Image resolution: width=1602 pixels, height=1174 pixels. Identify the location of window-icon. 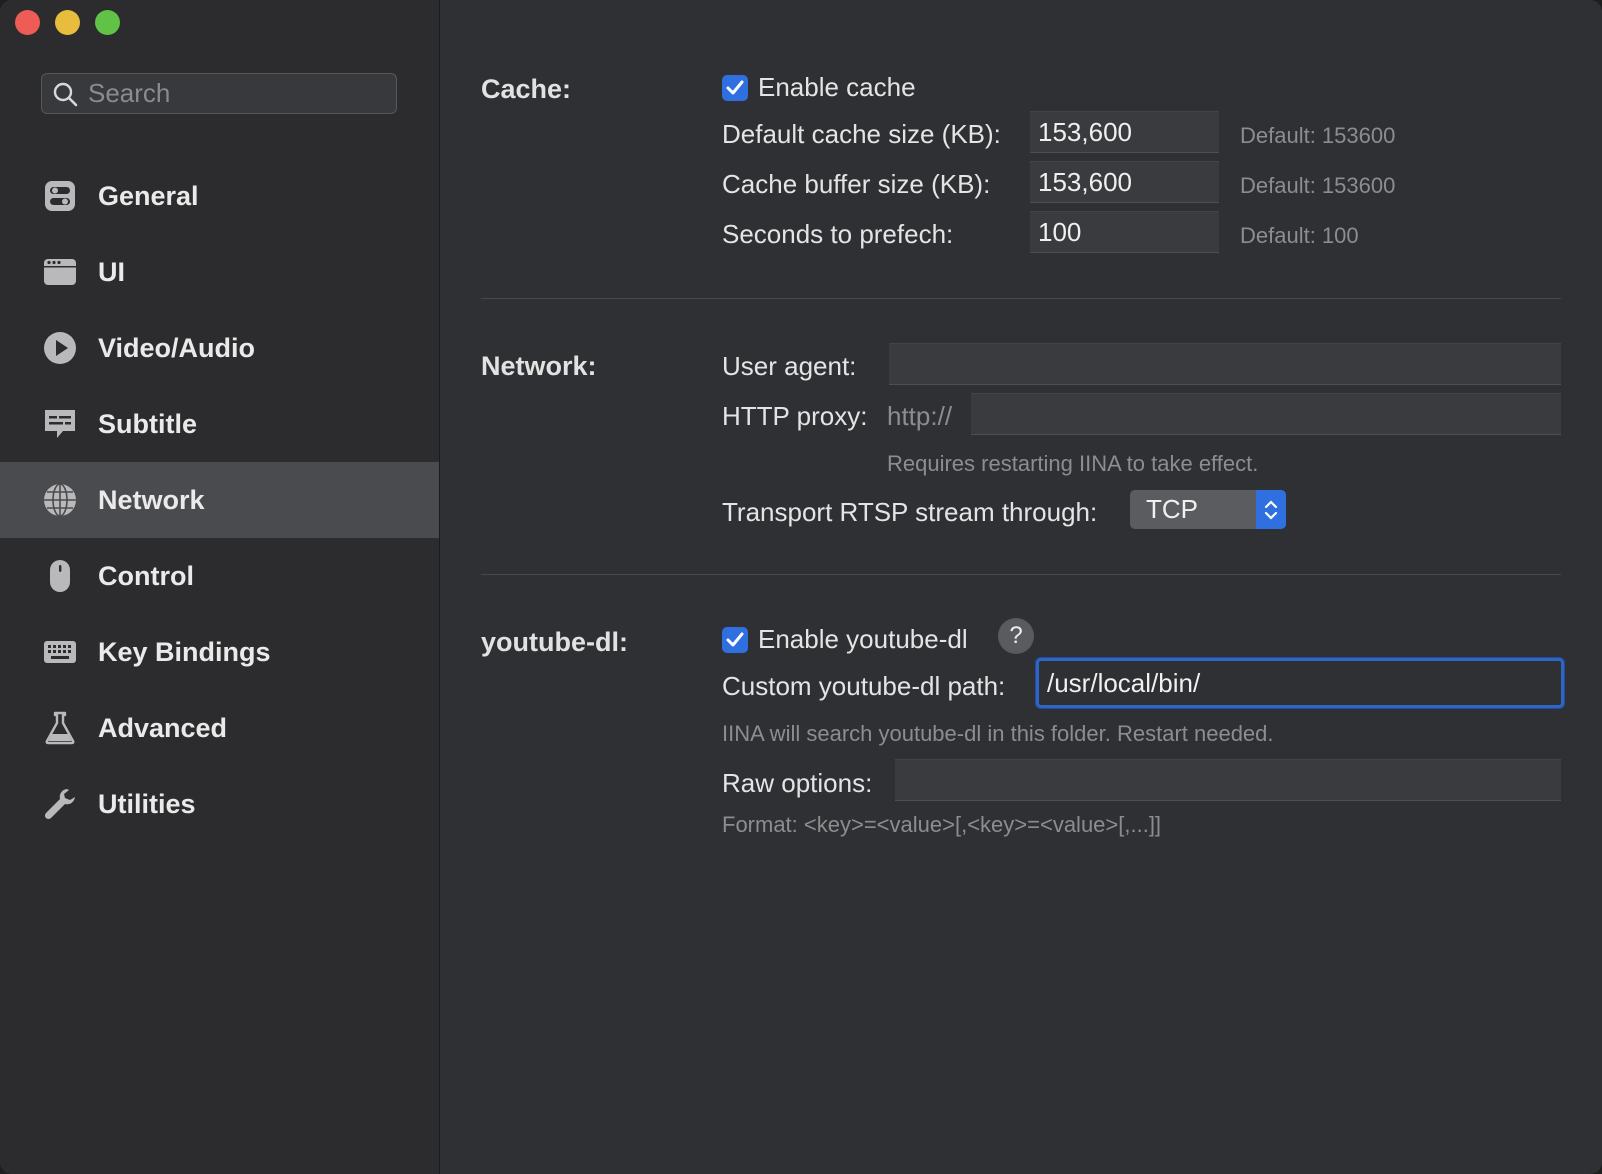
(60, 272).